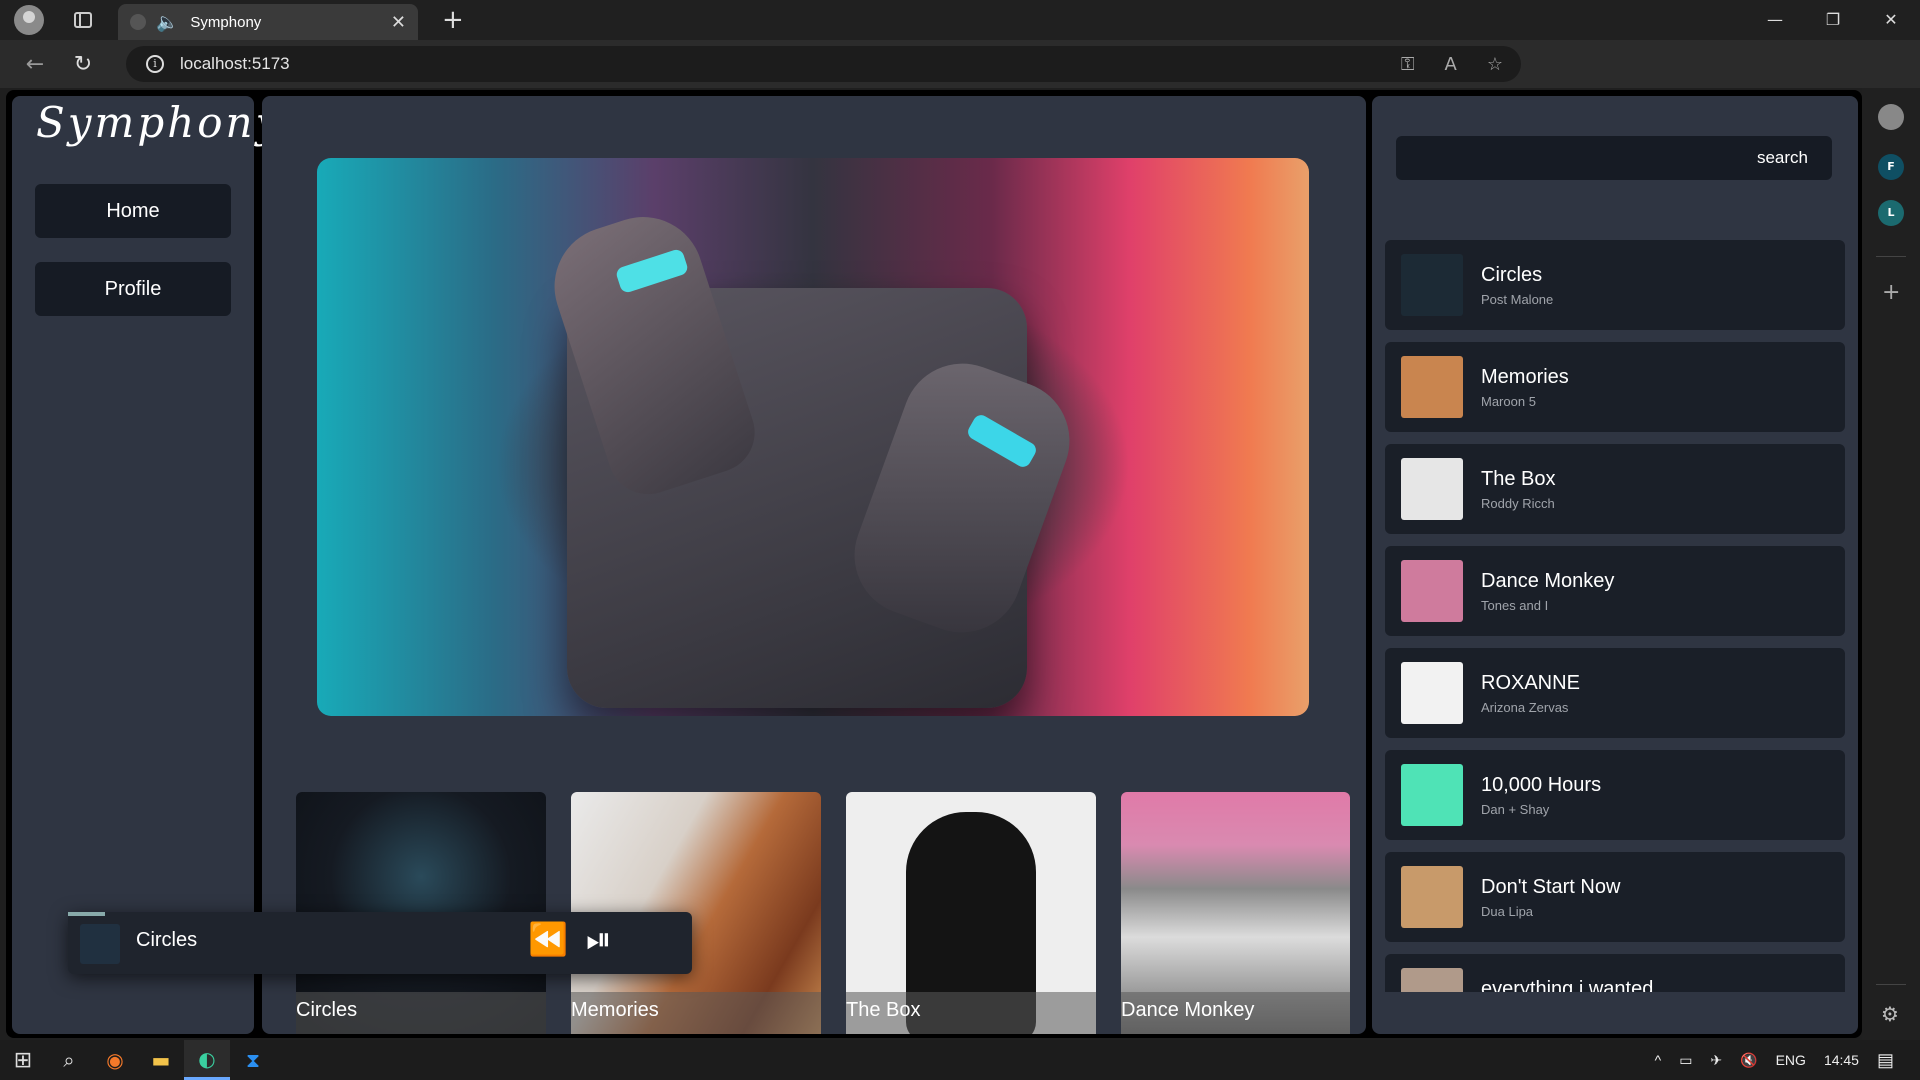 This screenshot has height=1080, width=1920. What do you see at coordinates (207, 1060) in the screenshot?
I see `edge-browser-icon: ◐` at bounding box center [207, 1060].